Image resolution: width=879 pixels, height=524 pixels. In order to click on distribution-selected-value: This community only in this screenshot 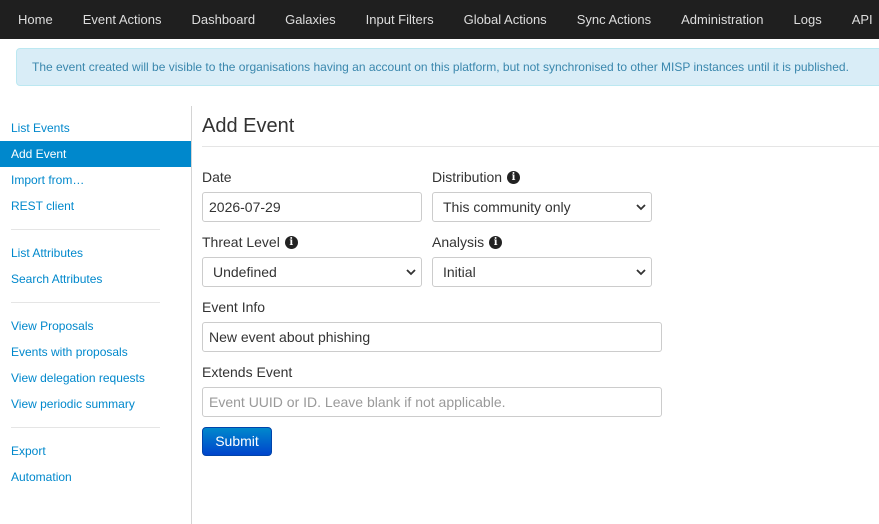, I will do `click(507, 207)`.